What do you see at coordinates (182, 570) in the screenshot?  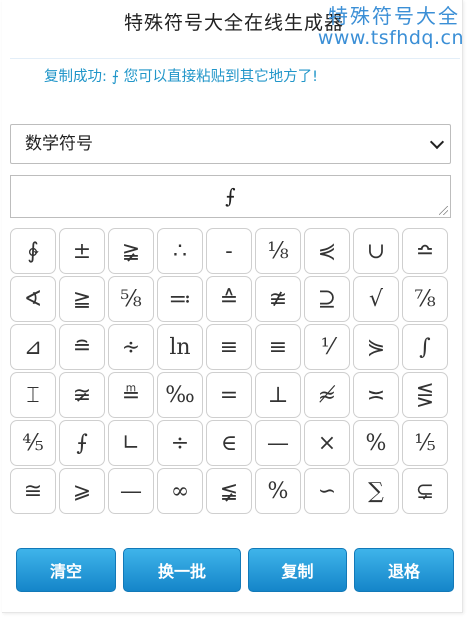 I see `refresh-button: 换一批` at bounding box center [182, 570].